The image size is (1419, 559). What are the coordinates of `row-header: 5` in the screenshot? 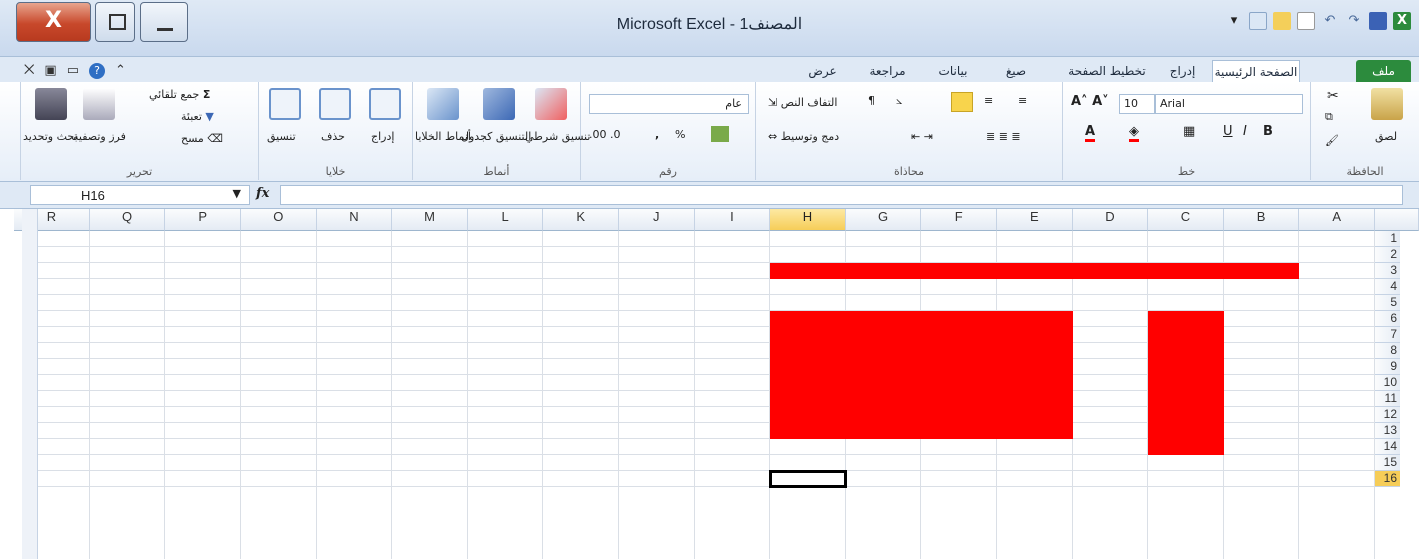 It's located at (1387, 303).